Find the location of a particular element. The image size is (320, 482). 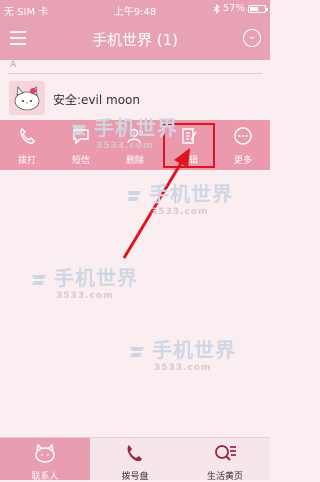

avatar is located at coordinates (27, 98).